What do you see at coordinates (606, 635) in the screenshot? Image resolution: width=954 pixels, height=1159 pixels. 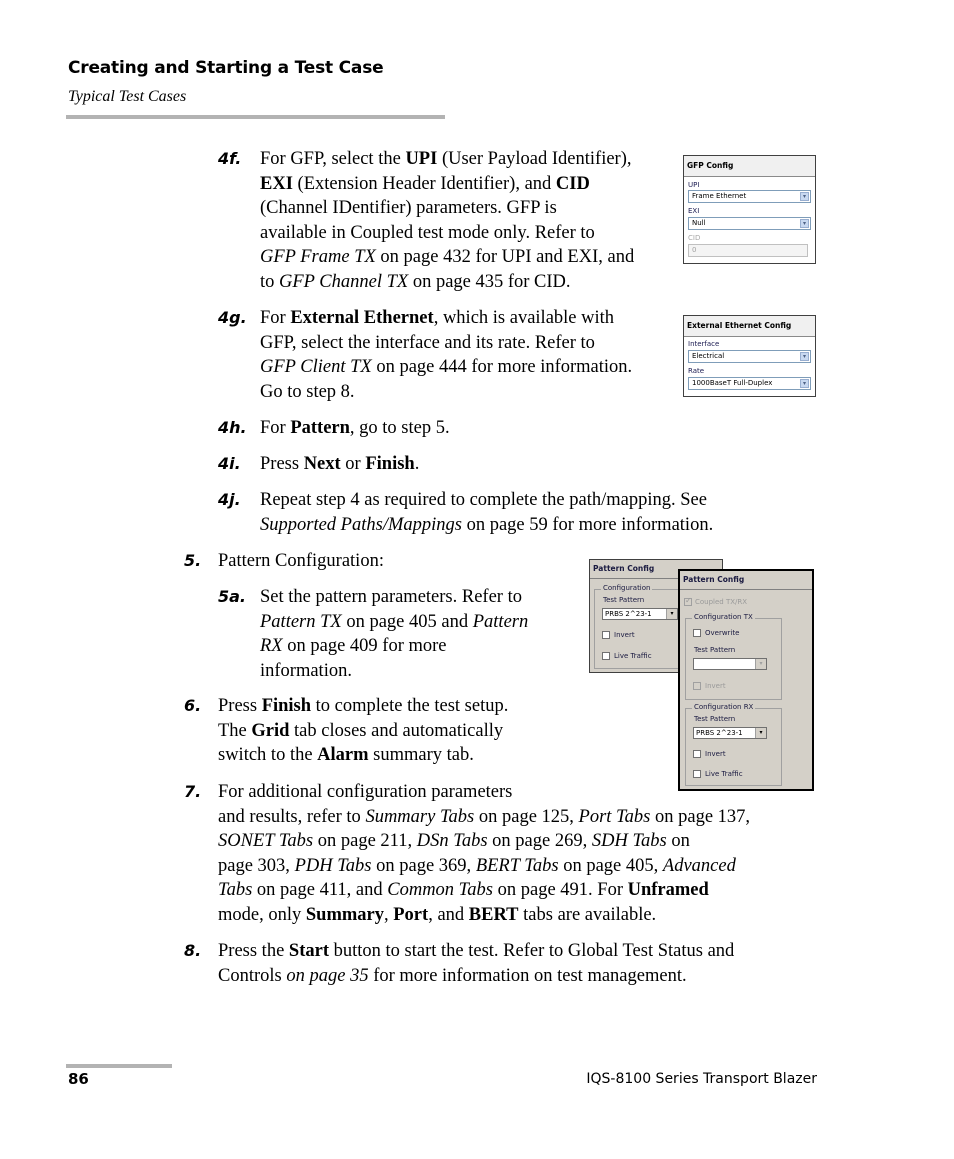 I see `invert-checkbox` at bounding box center [606, 635].